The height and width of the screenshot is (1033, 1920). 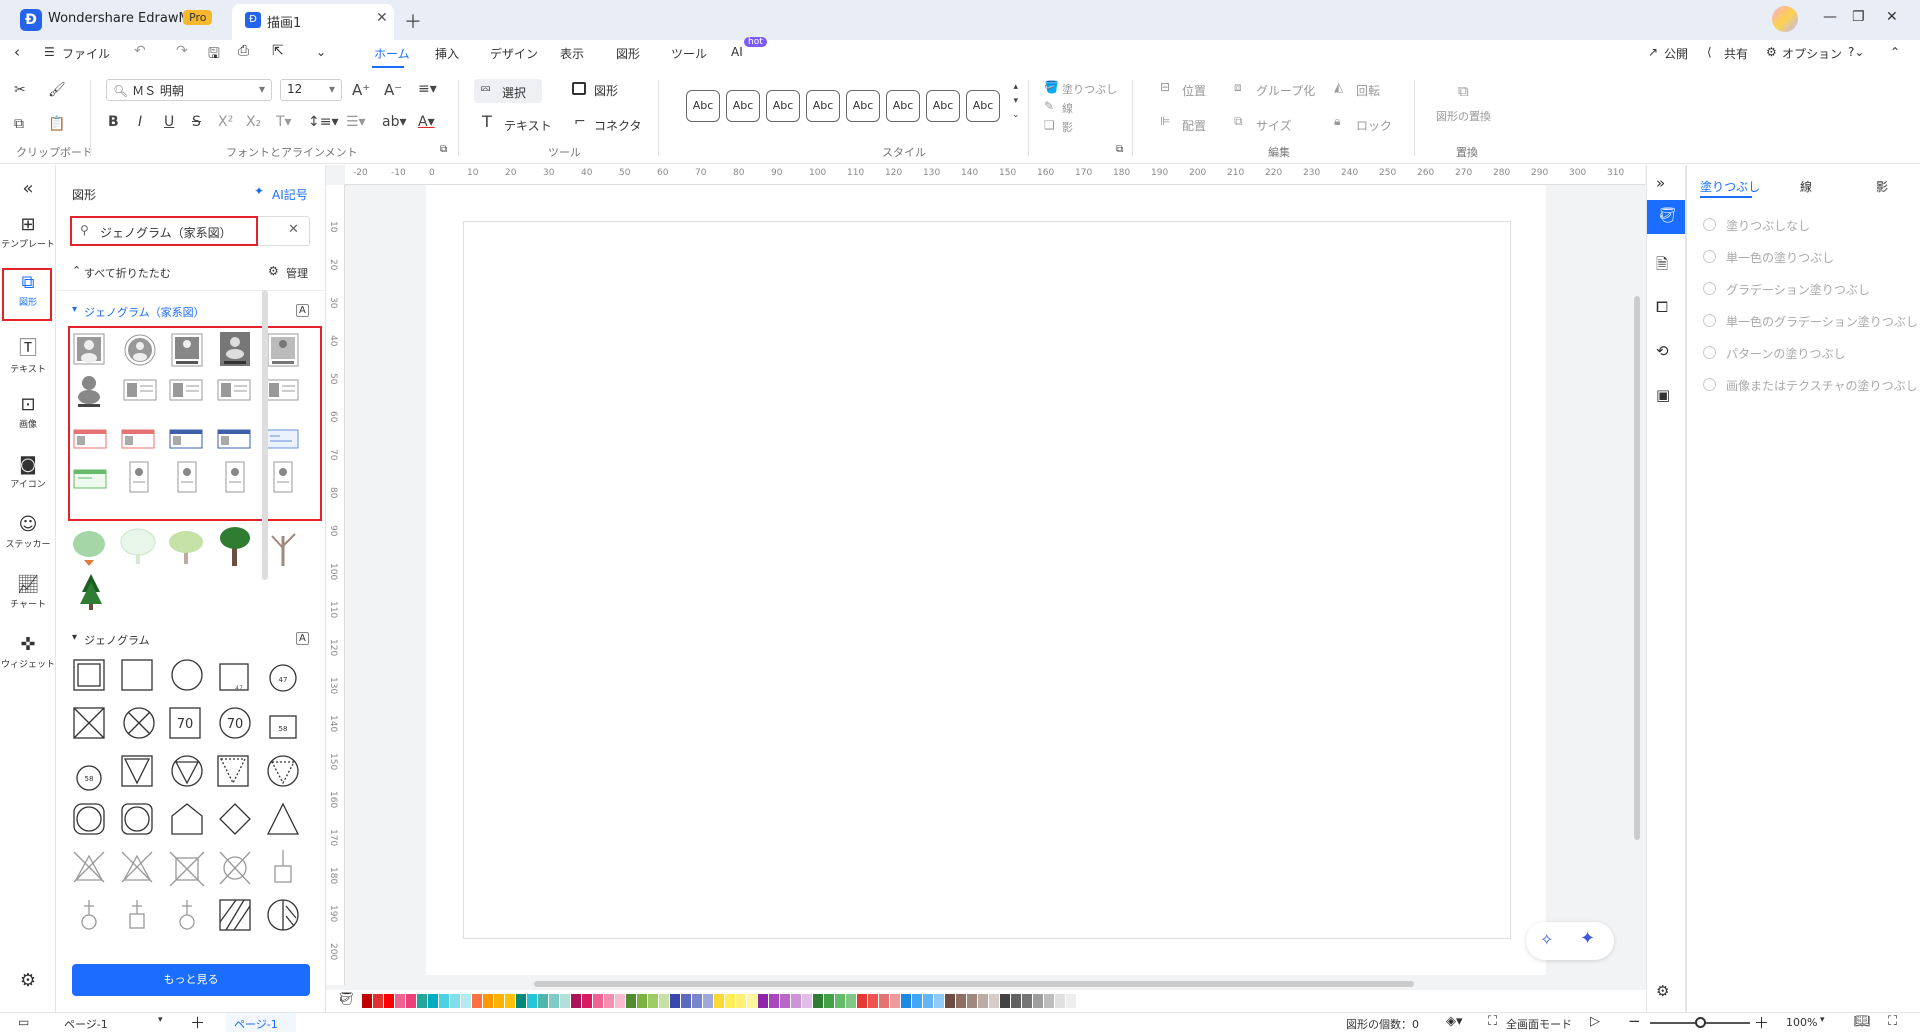 What do you see at coordinates (737, 52) in the screenshot?
I see `tab-ai: AI` at bounding box center [737, 52].